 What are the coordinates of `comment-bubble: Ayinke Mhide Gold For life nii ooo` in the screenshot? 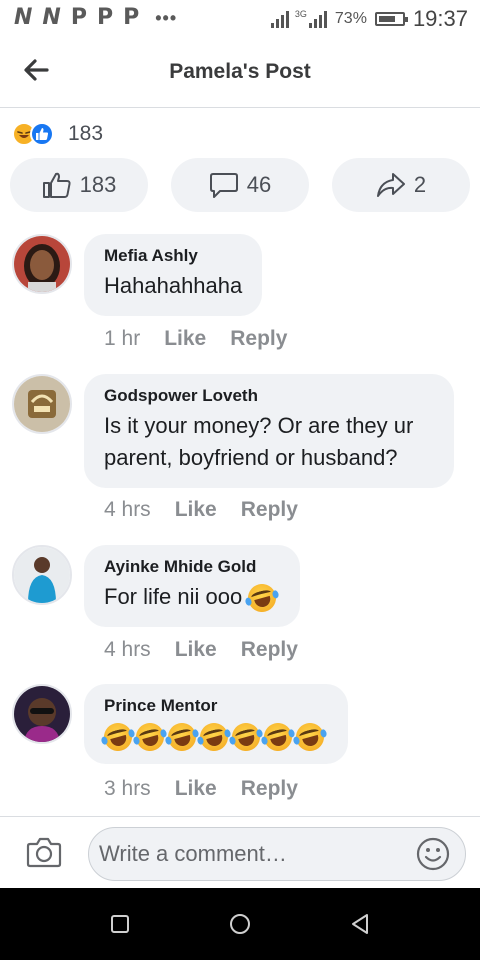 It's located at (192, 586).